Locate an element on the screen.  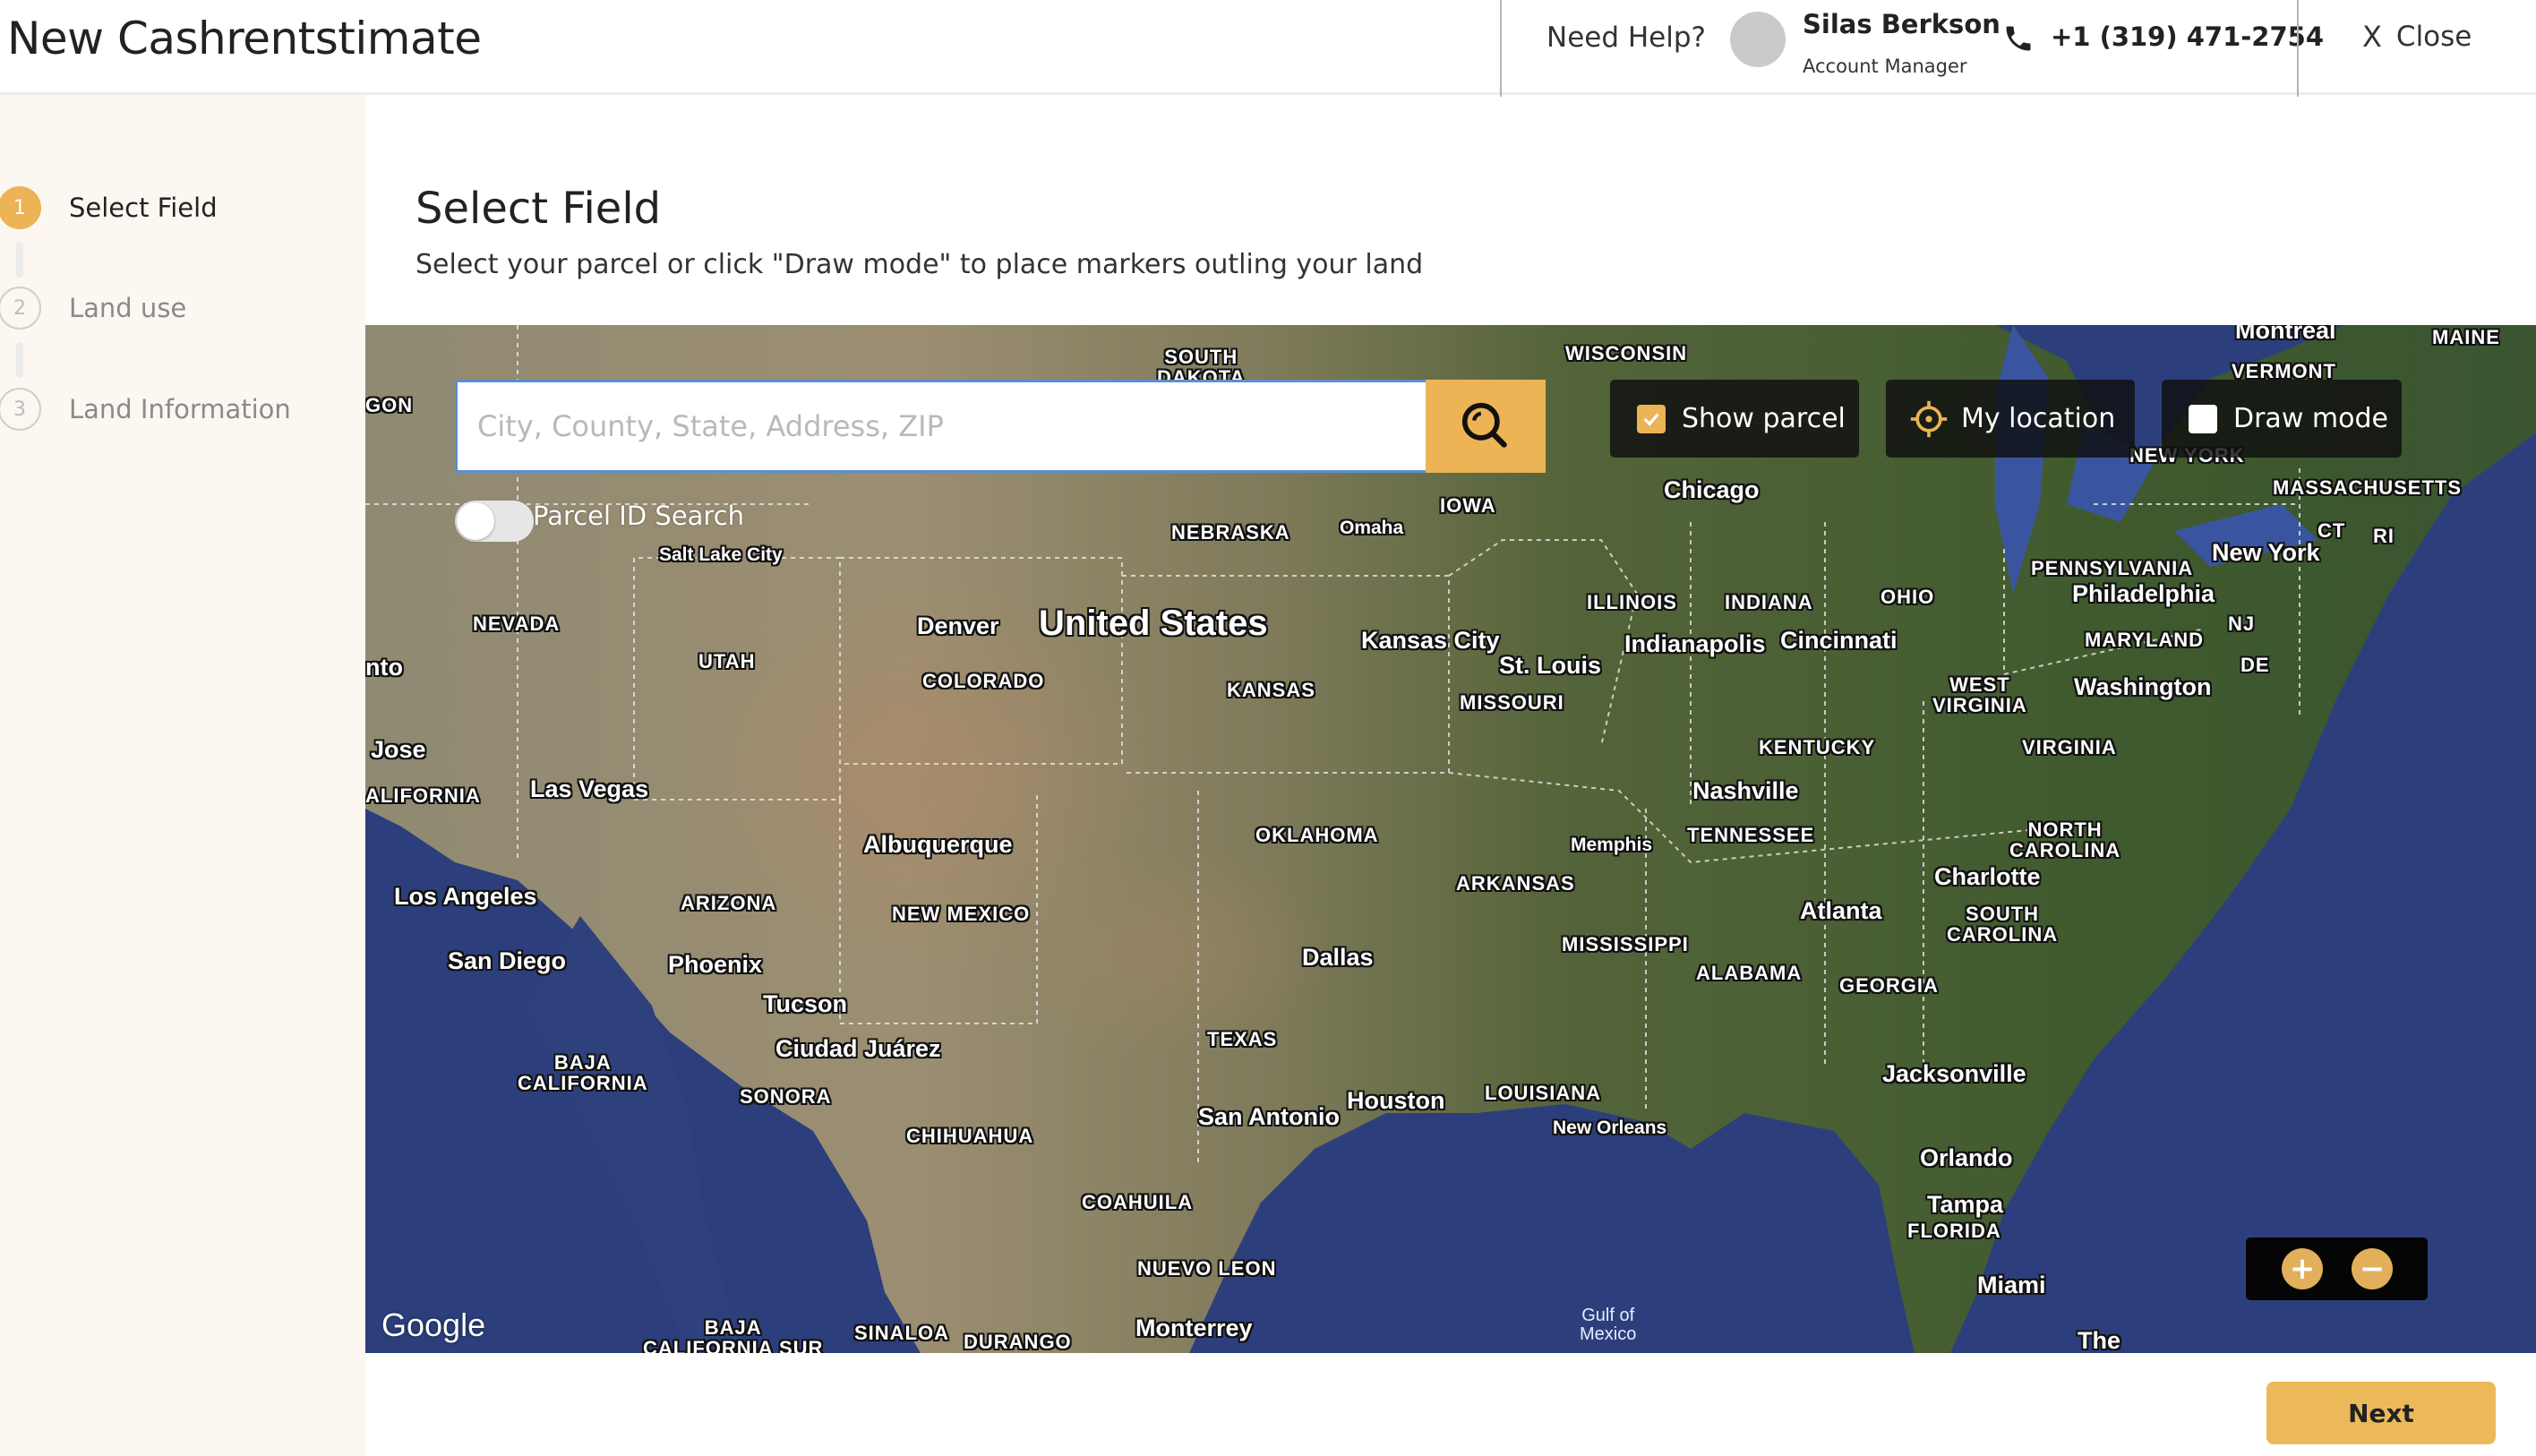
map-label-country: United States is located at coordinates (1153, 623).